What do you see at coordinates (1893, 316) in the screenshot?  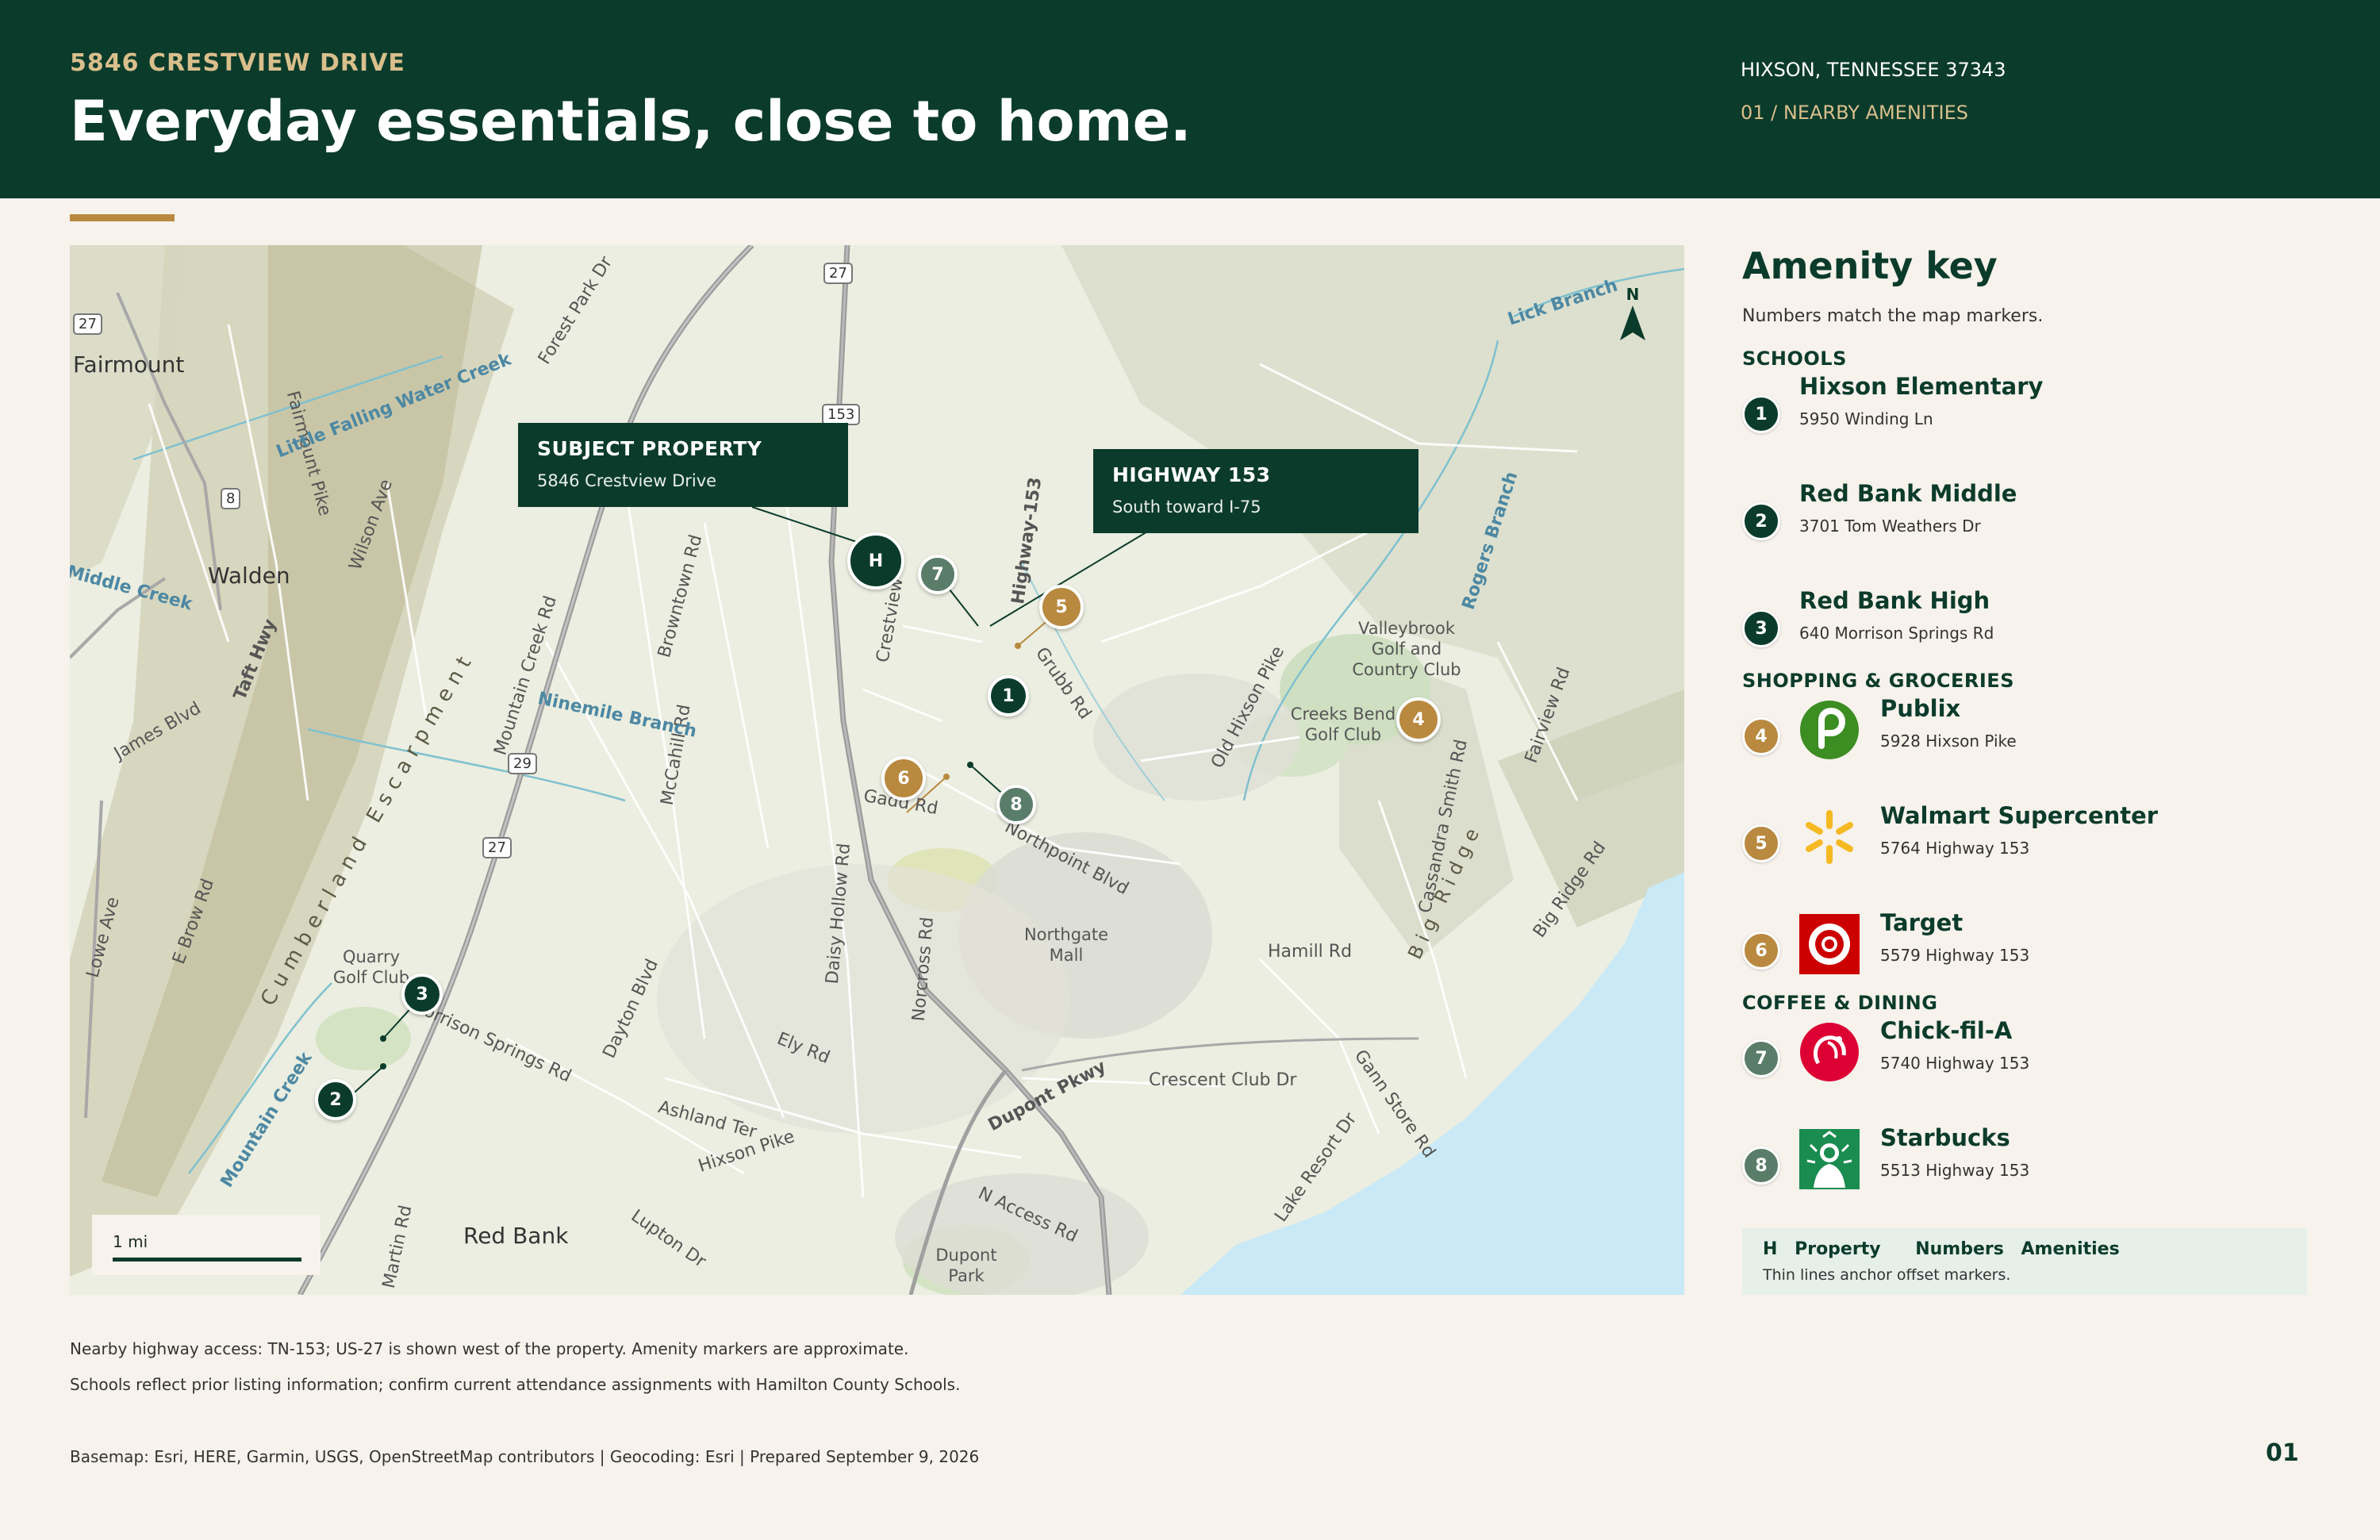 I see `amenity-key-subtitle: Numbers match the map markers.` at bounding box center [1893, 316].